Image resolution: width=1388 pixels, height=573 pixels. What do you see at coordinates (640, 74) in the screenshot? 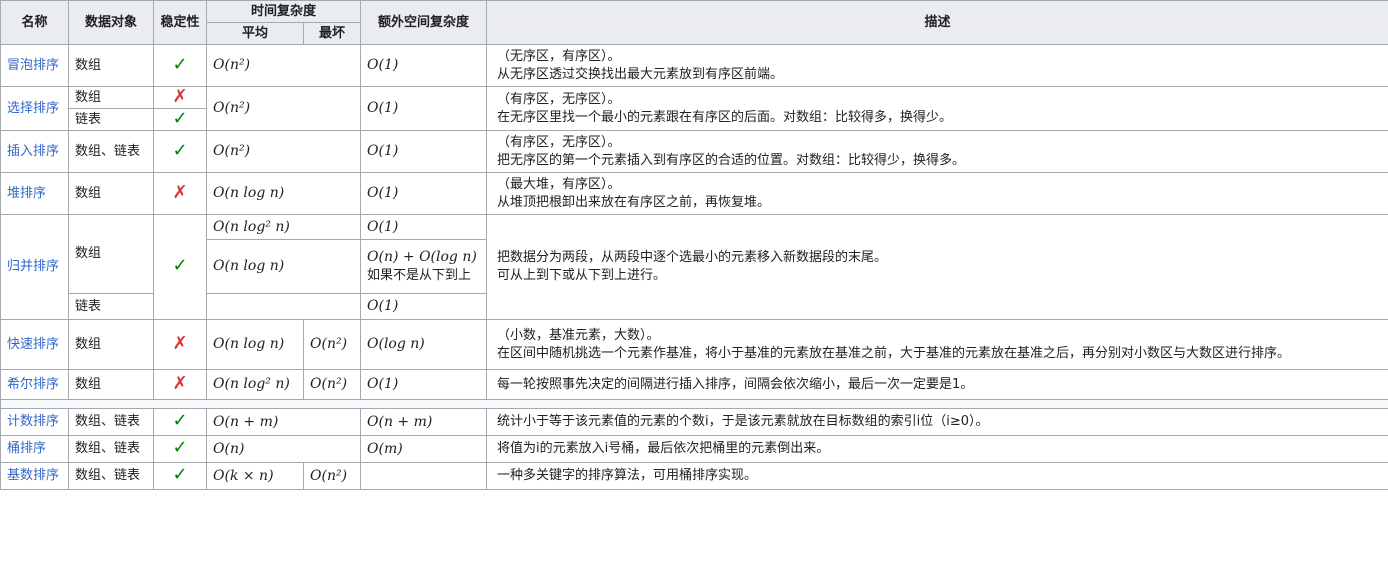
I see `description-line: 从无序区透过交换找出最大元素放到有序区前端。` at bounding box center [640, 74].